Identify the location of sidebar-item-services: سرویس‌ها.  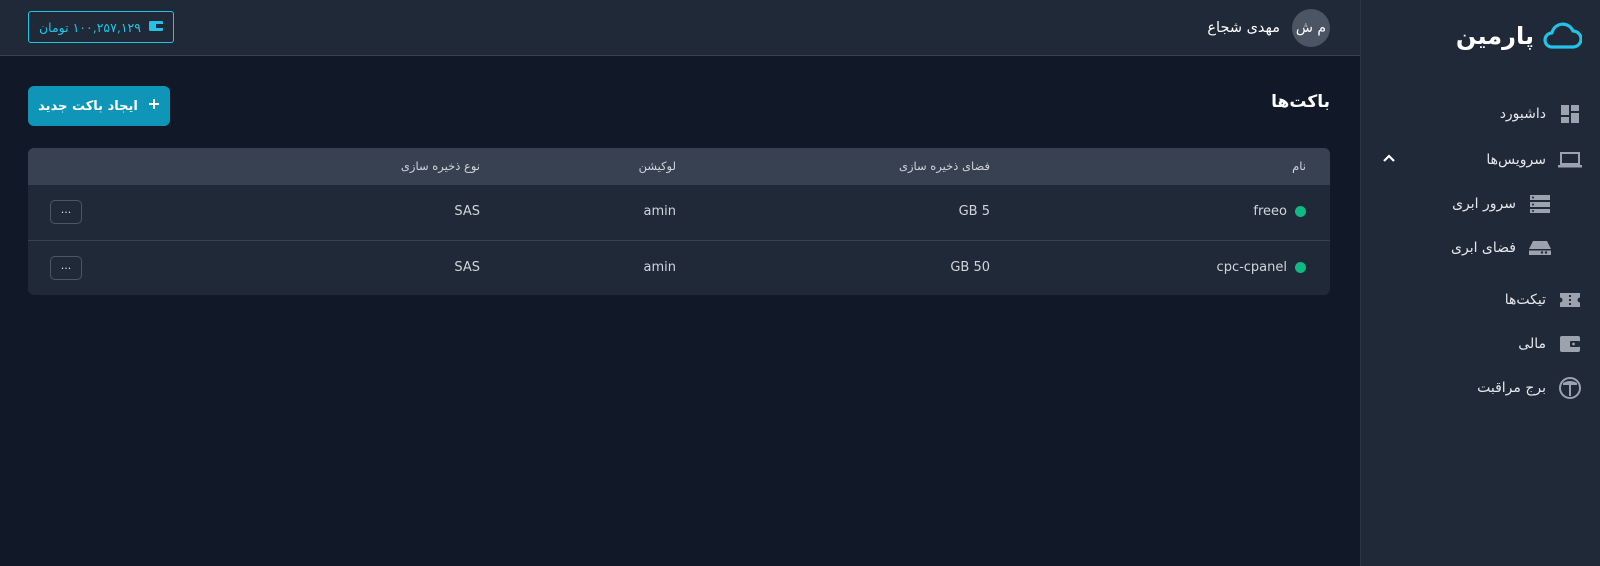
(1534, 160).